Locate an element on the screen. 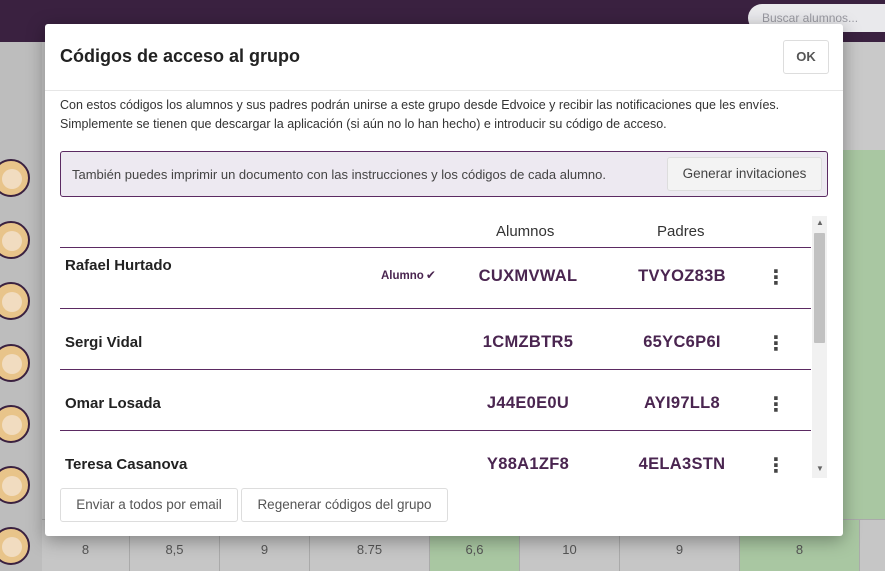  parent-code: AYI97LL8 is located at coordinates (682, 403).